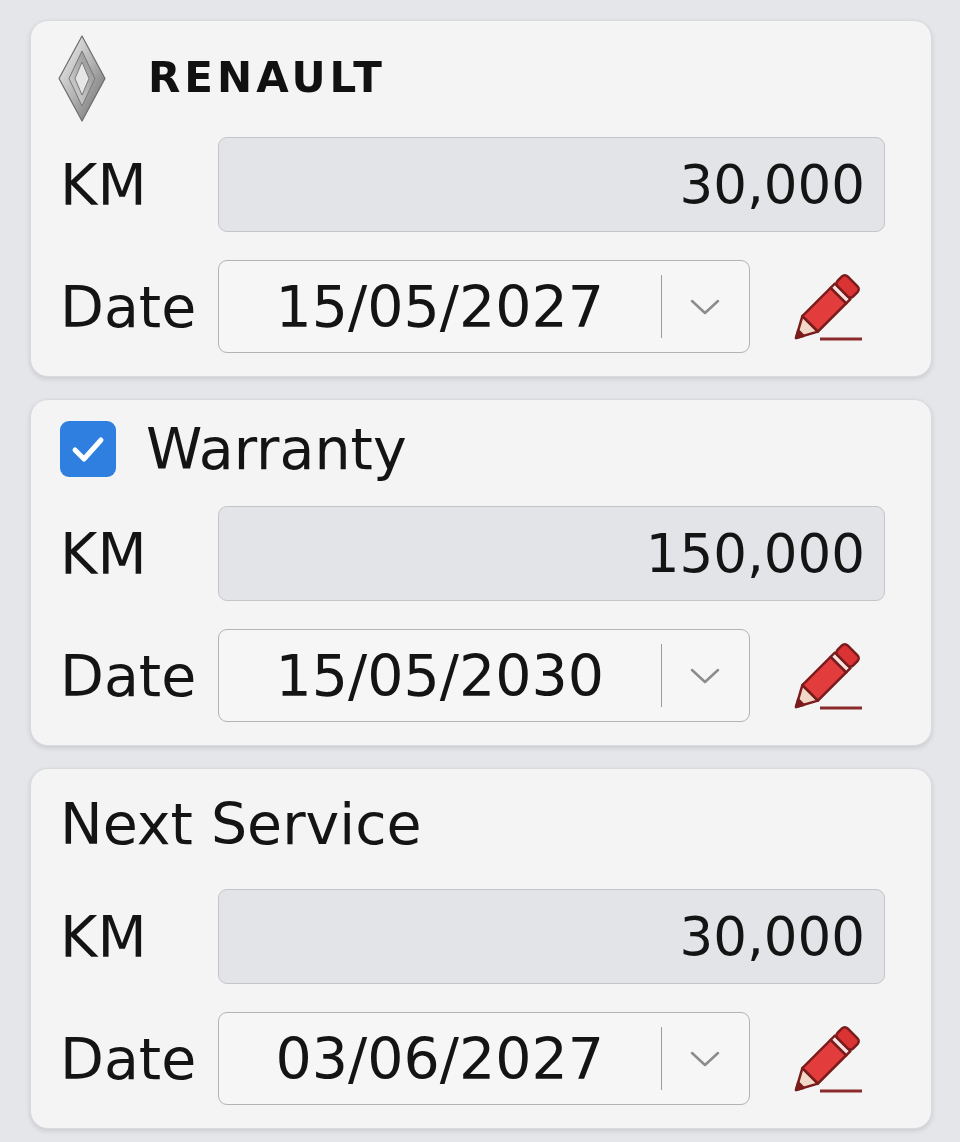 The height and width of the screenshot is (1142, 960). What do you see at coordinates (276, 449) in the screenshot?
I see `checkbox-label: Warranty` at bounding box center [276, 449].